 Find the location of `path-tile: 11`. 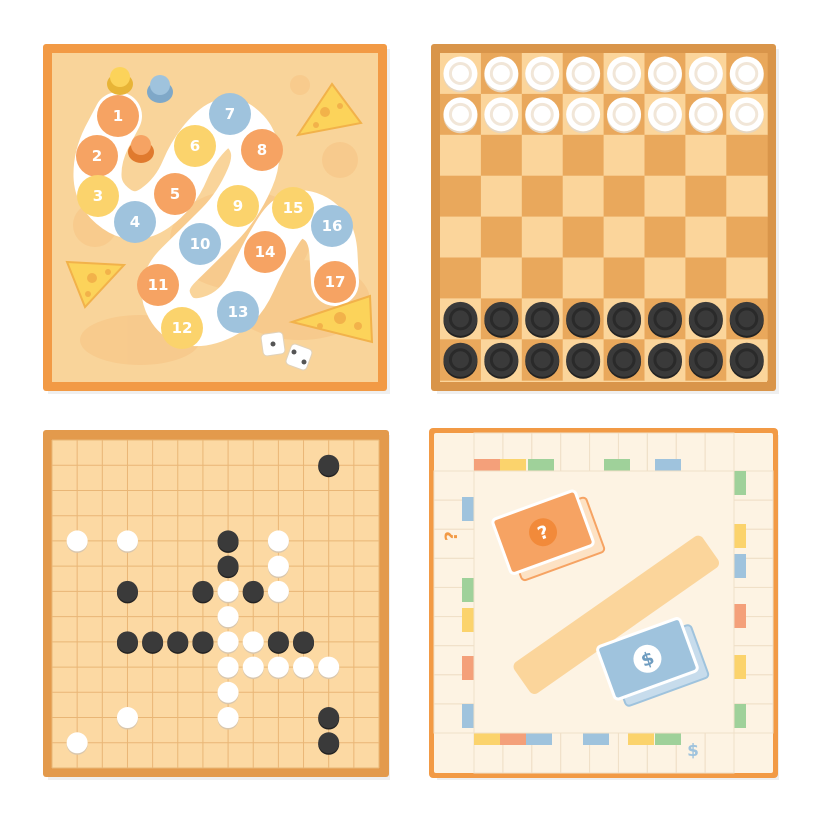

path-tile: 11 is located at coordinates (158, 285).